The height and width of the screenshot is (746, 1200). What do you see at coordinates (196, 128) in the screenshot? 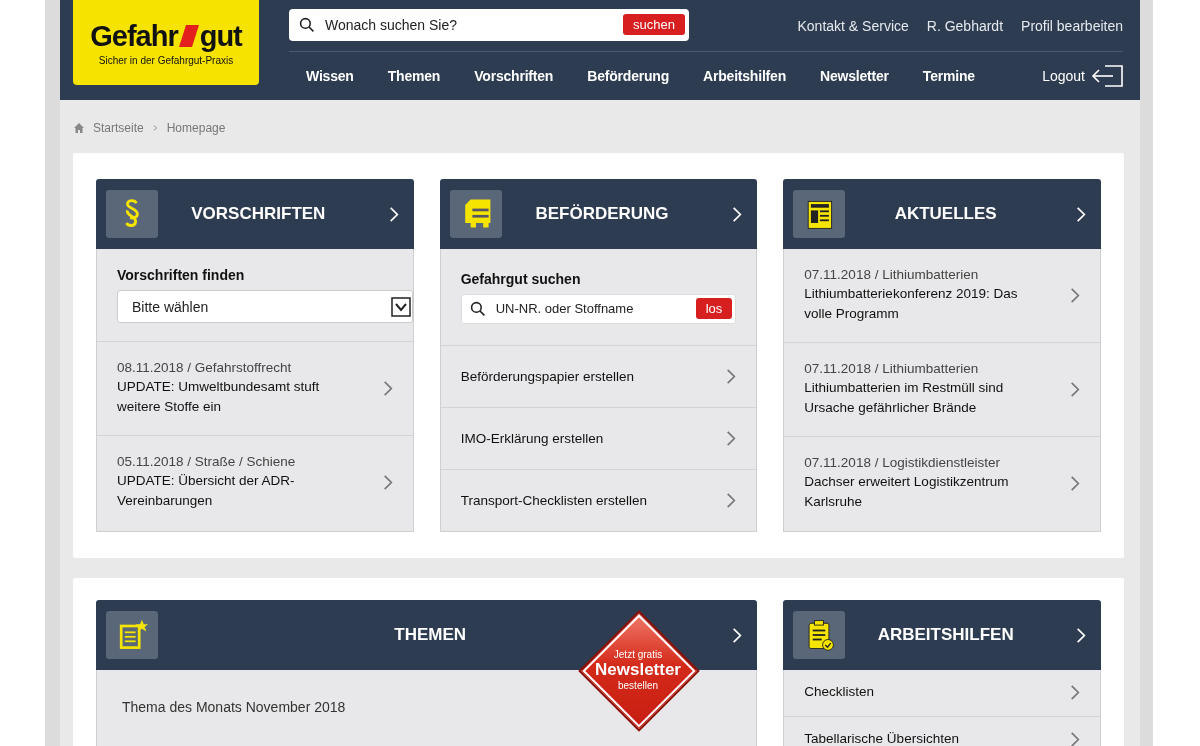
I see `breadcrumb-link: Homepage` at bounding box center [196, 128].